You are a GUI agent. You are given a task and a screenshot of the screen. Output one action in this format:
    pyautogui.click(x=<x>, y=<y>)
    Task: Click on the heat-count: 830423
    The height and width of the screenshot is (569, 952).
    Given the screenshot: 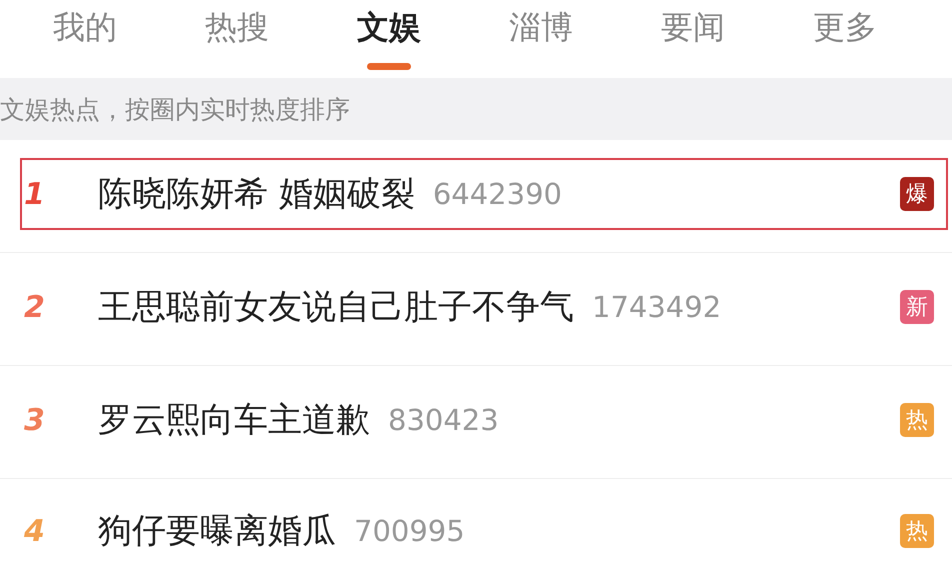 What is the action you would take?
    pyautogui.click(x=444, y=420)
    